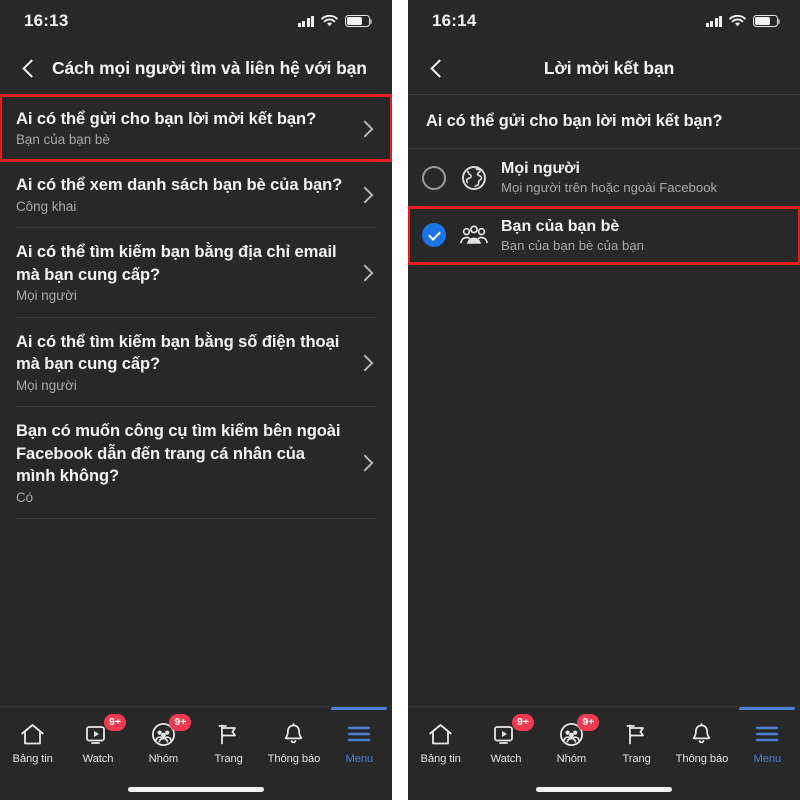  What do you see at coordinates (604, 68) in the screenshot?
I see `right-nav-header: Lời mời kết bạn` at bounding box center [604, 68].